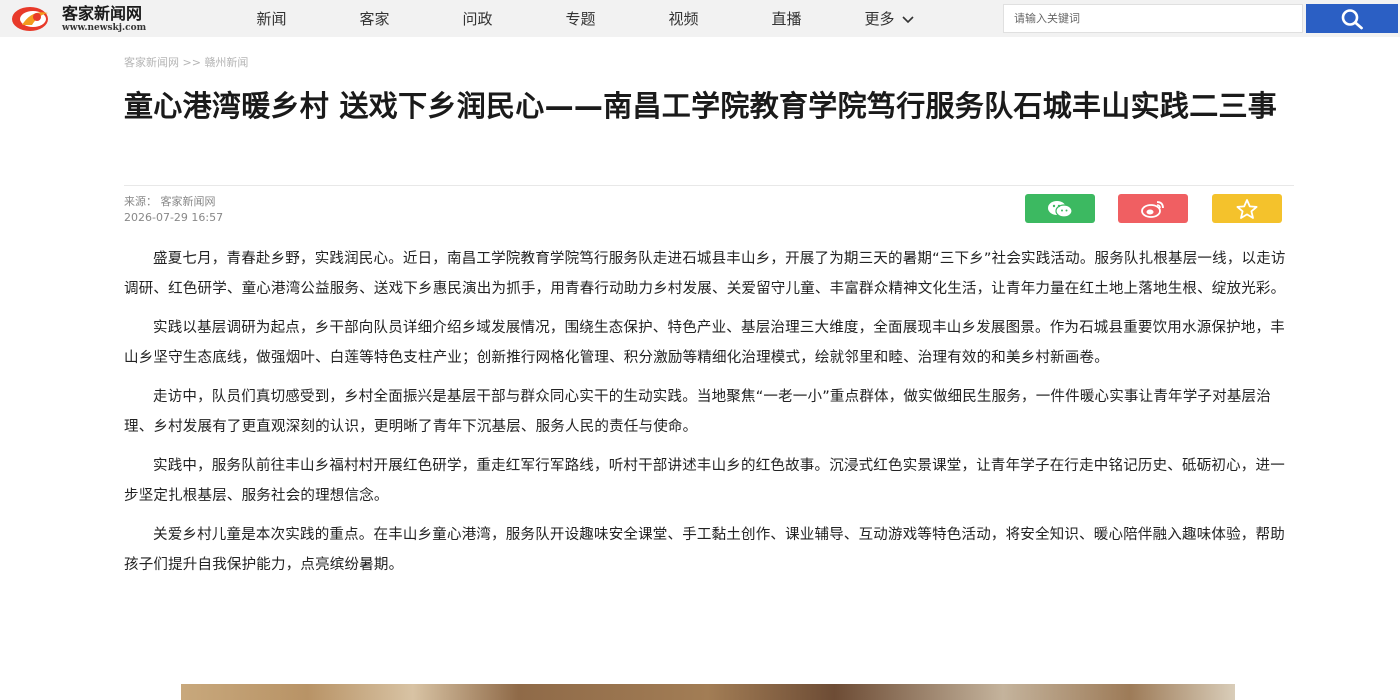  Describe the element at coordinates (188, 201) in the screenshot. I see `source-name: 客家新闻网` at that location.